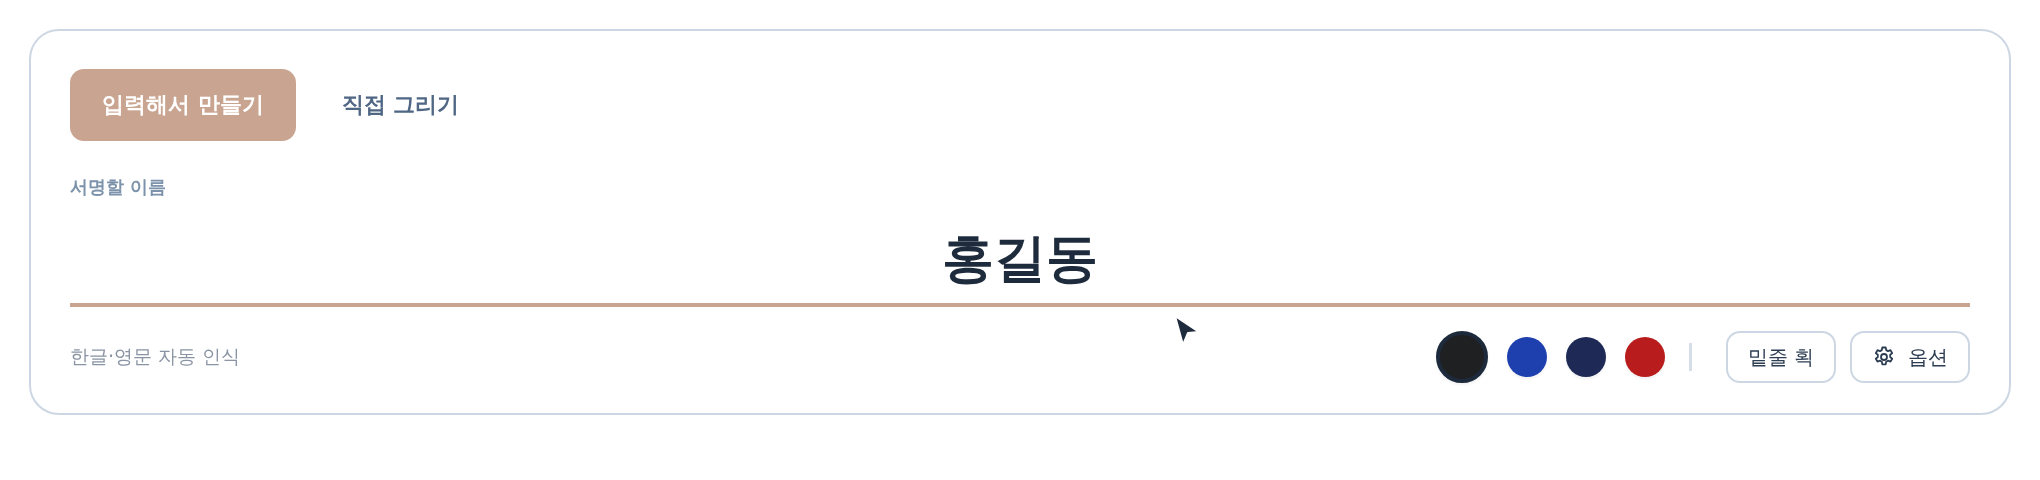  I want to click on field-label: 서명할 이름, so click(119, 187).